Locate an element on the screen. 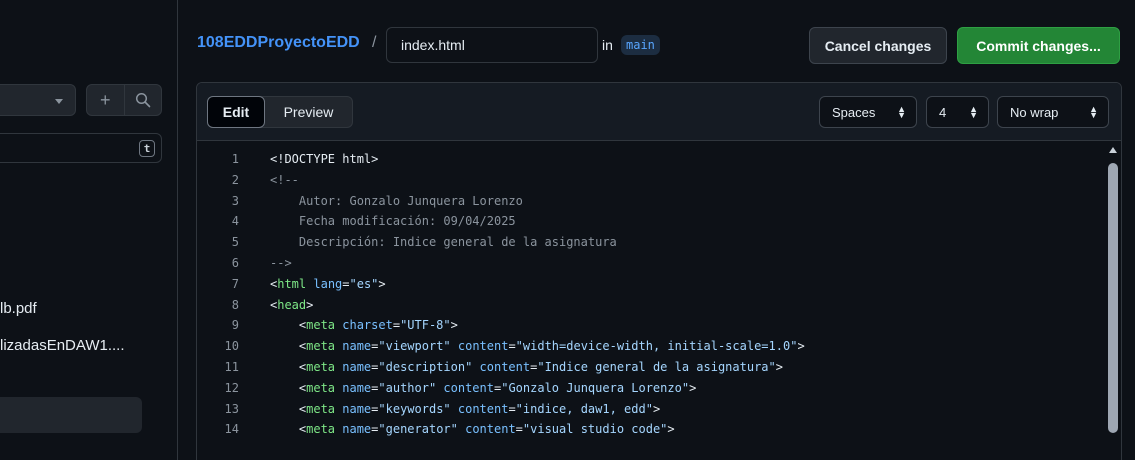  indent-mode-value: Spaces is located at coordinates (854, 112).